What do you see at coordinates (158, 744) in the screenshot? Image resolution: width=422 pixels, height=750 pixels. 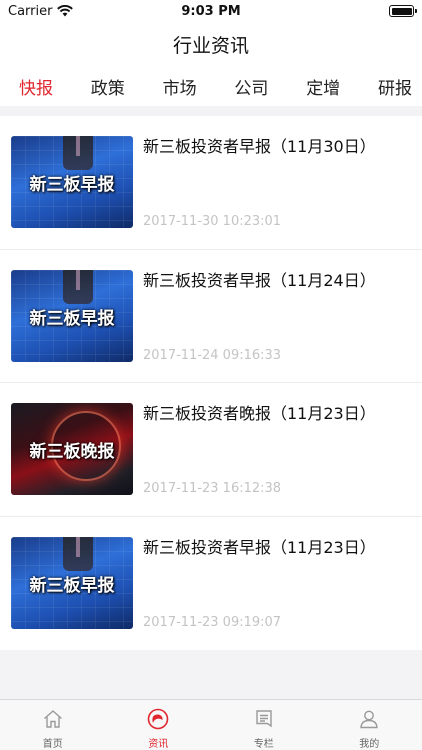 I see `tabbar-news-label: 资讯` at bounding box center [158, 744].